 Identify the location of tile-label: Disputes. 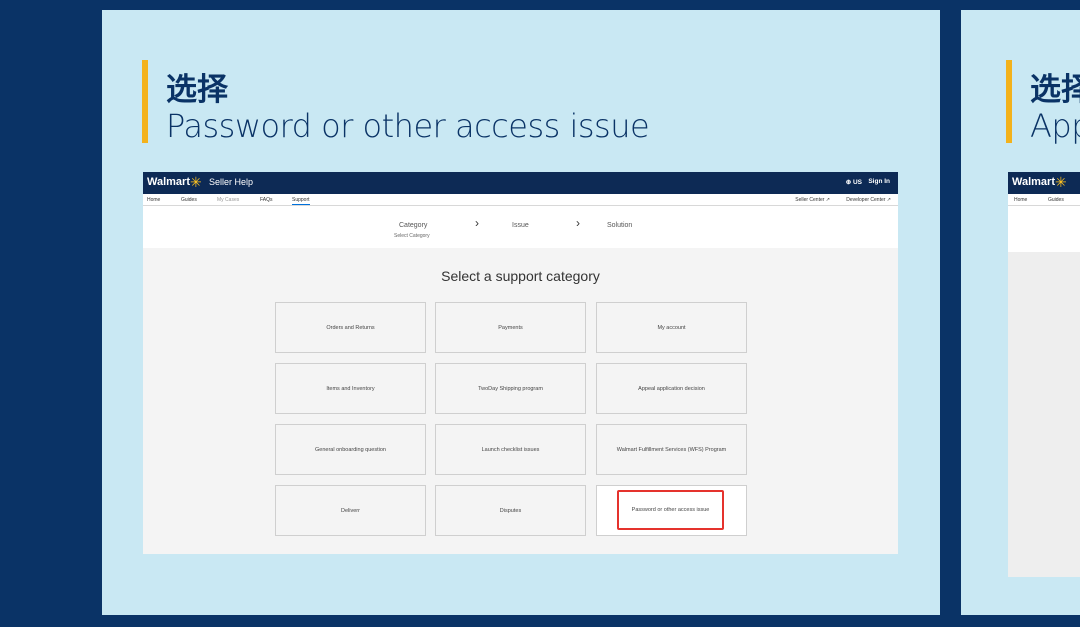
(510, 510).